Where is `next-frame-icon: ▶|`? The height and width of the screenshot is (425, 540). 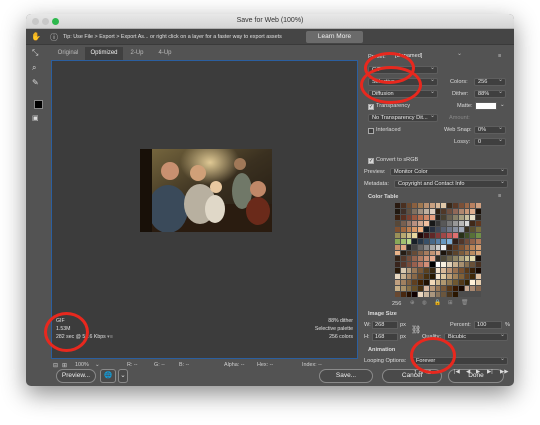
next-frame-icon: ▶| is located at coordinates (490, 372).